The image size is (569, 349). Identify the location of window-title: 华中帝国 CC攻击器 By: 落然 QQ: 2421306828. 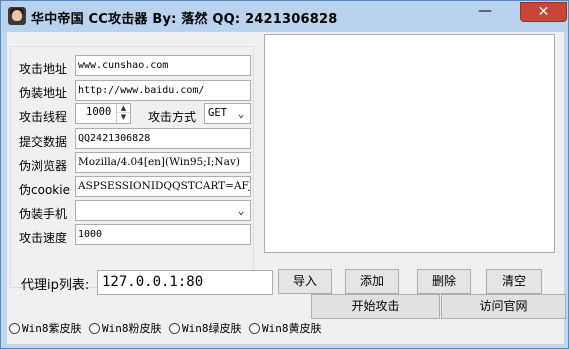
(184, 19).